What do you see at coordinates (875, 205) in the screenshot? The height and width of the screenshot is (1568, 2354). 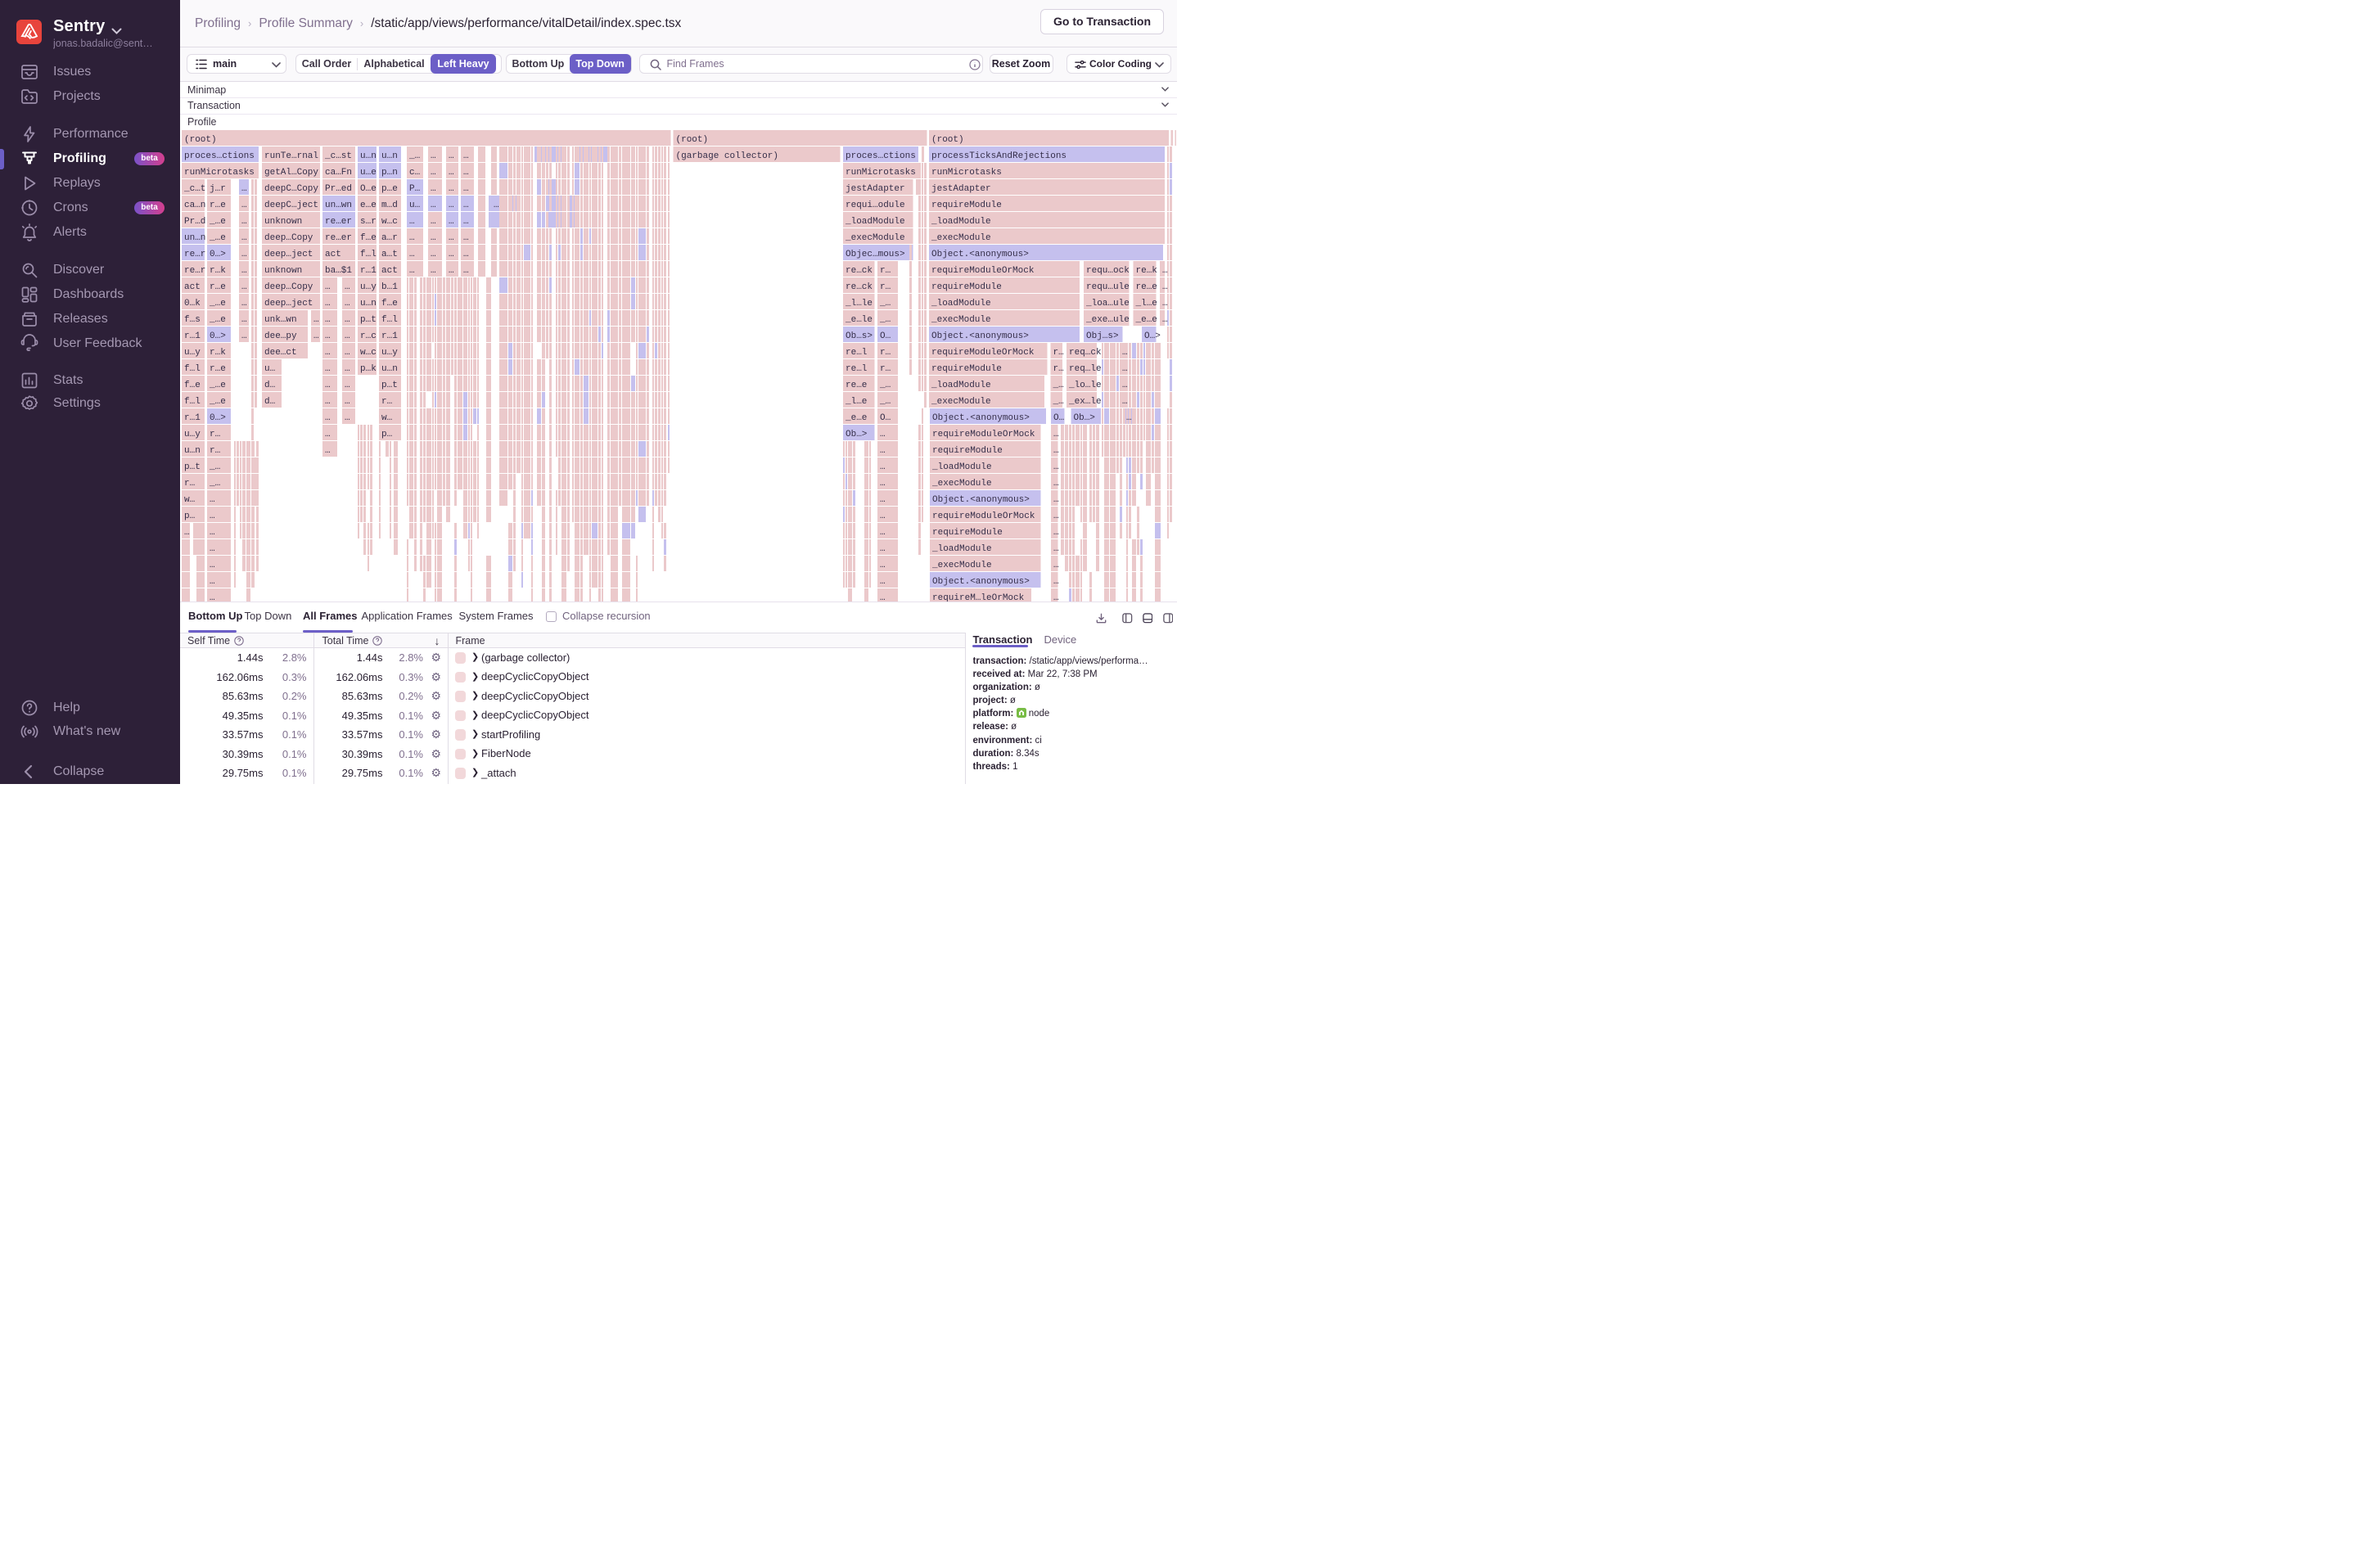 I see `svg-text: requi…odule` at bounding box center [875, 205].